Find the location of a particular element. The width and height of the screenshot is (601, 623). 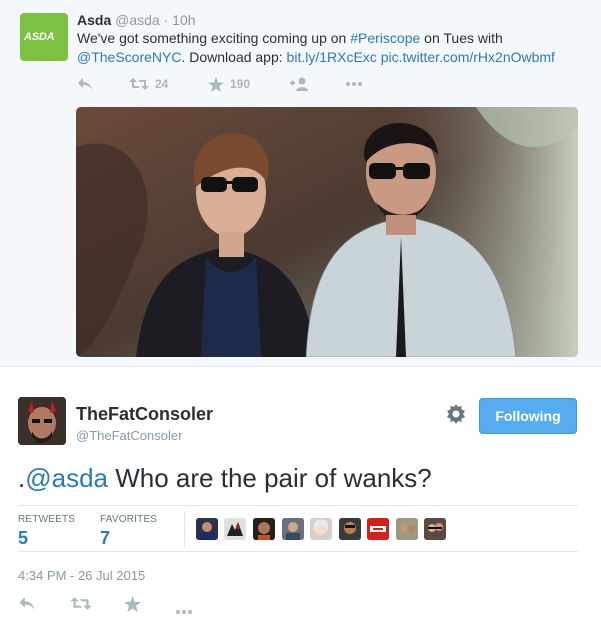

tweet-stats: RETWEETS 5 FAVORITES 7 is located at coordinates (298, 528).